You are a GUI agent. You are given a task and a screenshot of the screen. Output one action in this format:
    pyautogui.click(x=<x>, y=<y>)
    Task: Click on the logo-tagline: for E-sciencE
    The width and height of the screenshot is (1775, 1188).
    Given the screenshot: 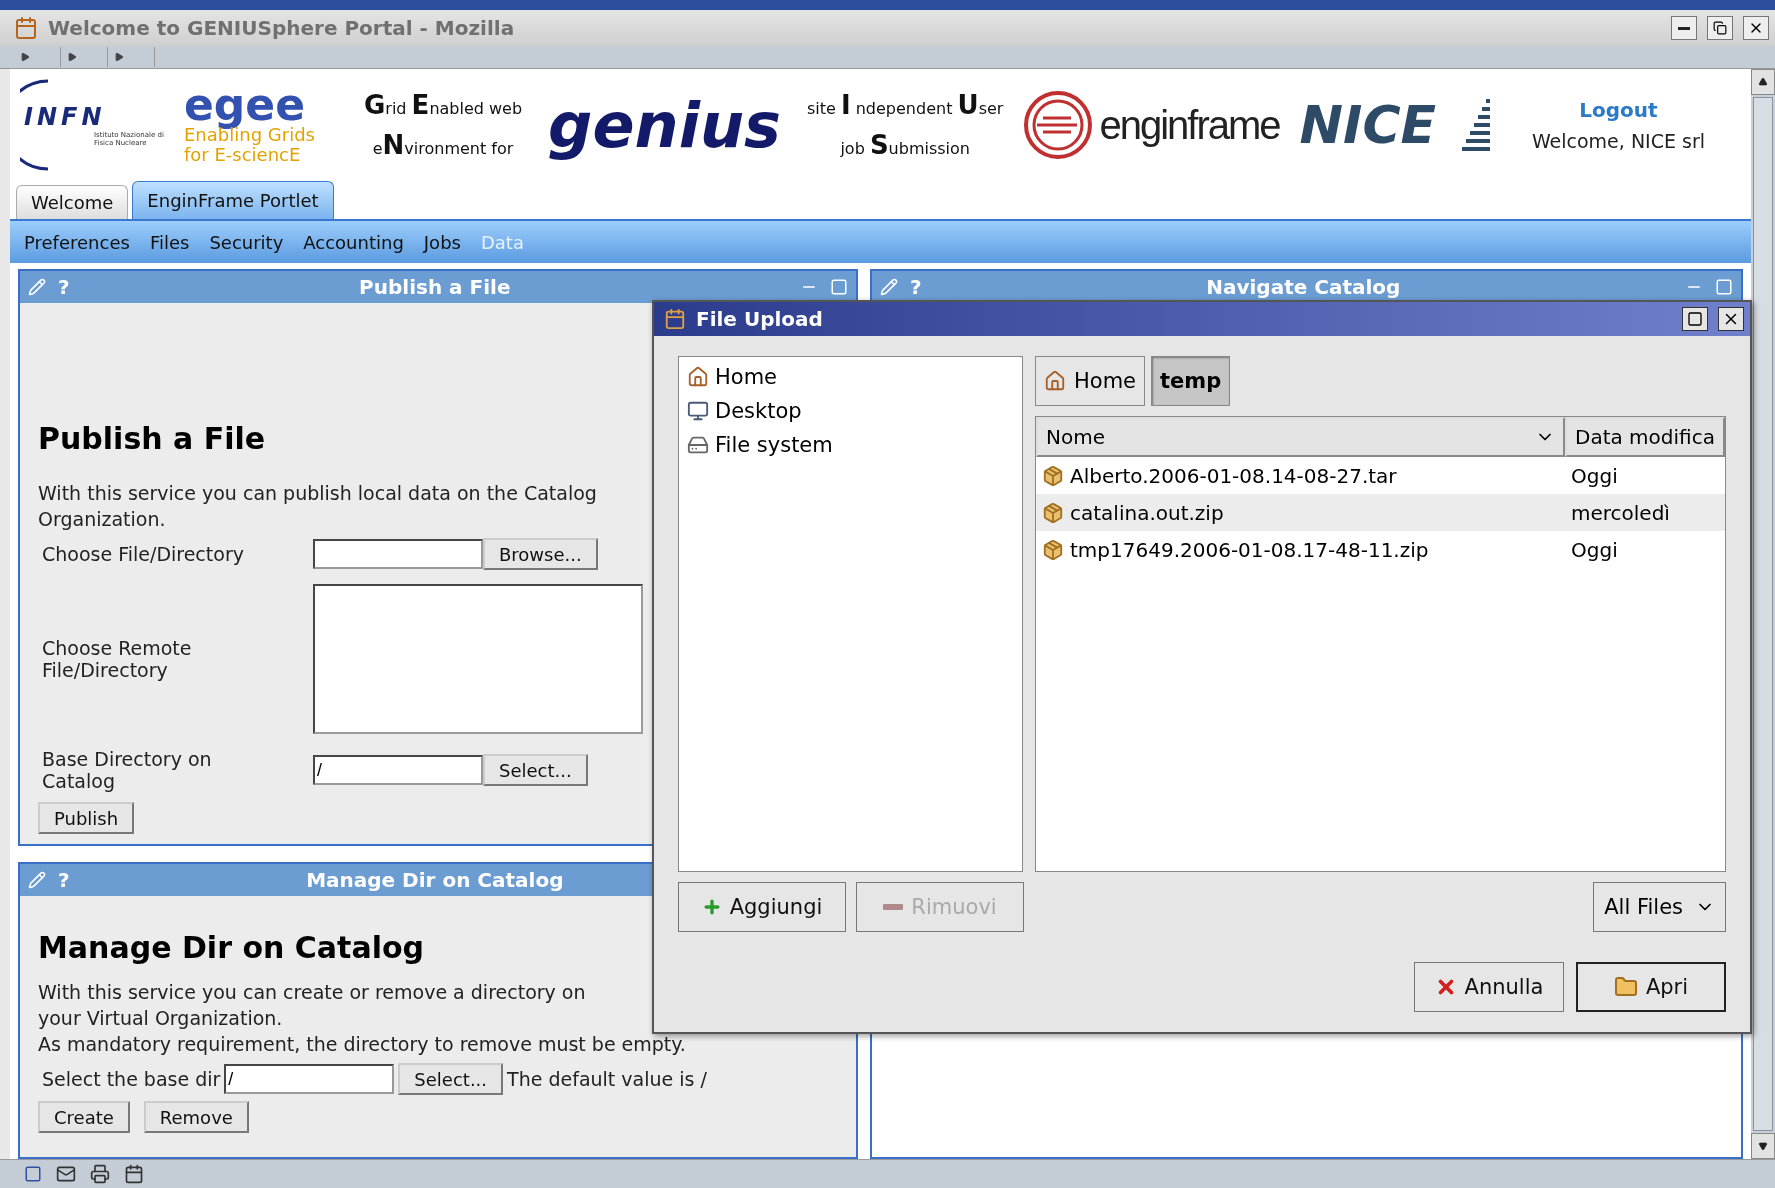 What is the action you would take?
    pyautogui.click(x=242, y=155)
    